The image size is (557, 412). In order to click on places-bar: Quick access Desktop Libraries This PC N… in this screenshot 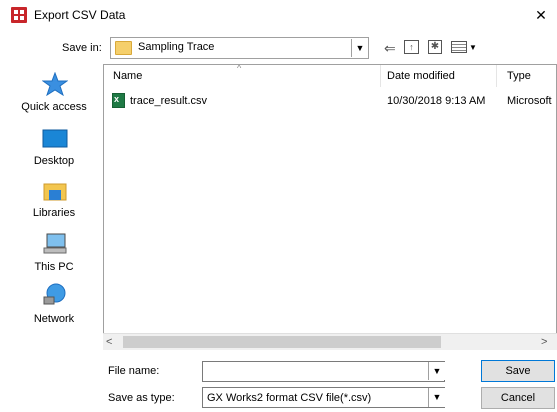, I will do `click(54, 196)`.